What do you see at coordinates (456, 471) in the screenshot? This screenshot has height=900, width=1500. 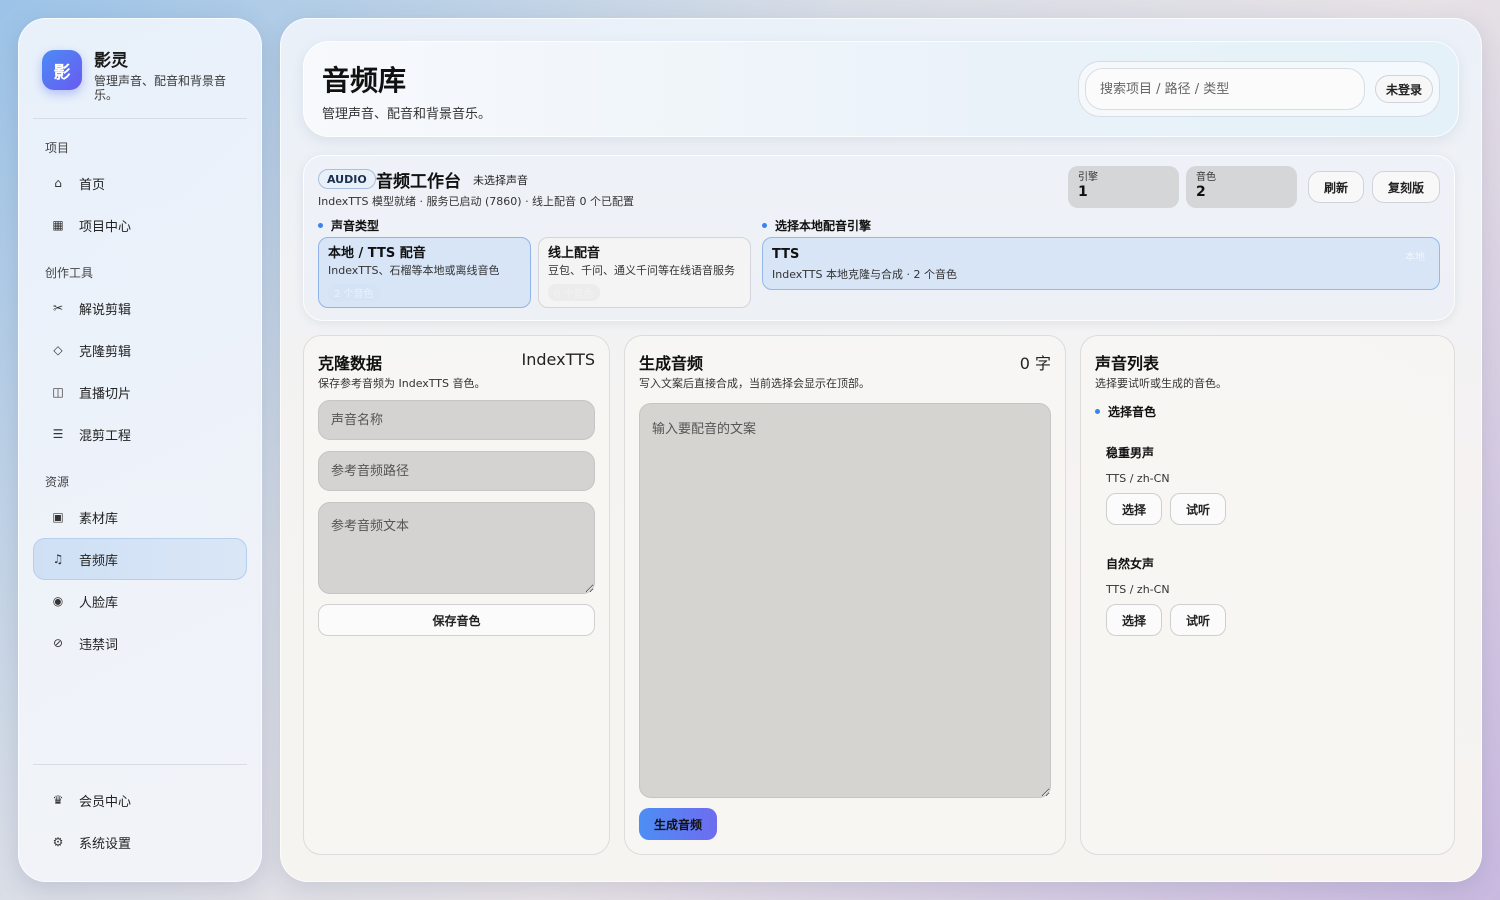 I see `reference-audio-path-input` at bounding box center [456, 471].